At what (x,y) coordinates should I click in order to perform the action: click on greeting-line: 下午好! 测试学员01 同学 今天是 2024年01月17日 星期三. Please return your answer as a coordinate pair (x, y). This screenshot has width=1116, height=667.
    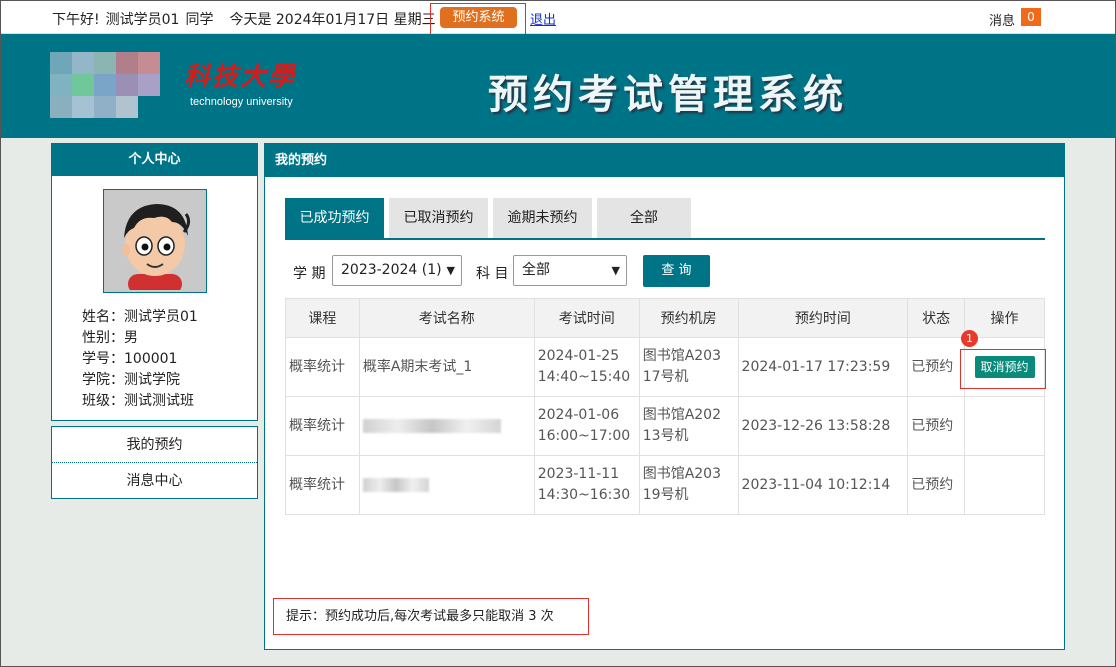
    Looking at the image, I should click on (247, 19).